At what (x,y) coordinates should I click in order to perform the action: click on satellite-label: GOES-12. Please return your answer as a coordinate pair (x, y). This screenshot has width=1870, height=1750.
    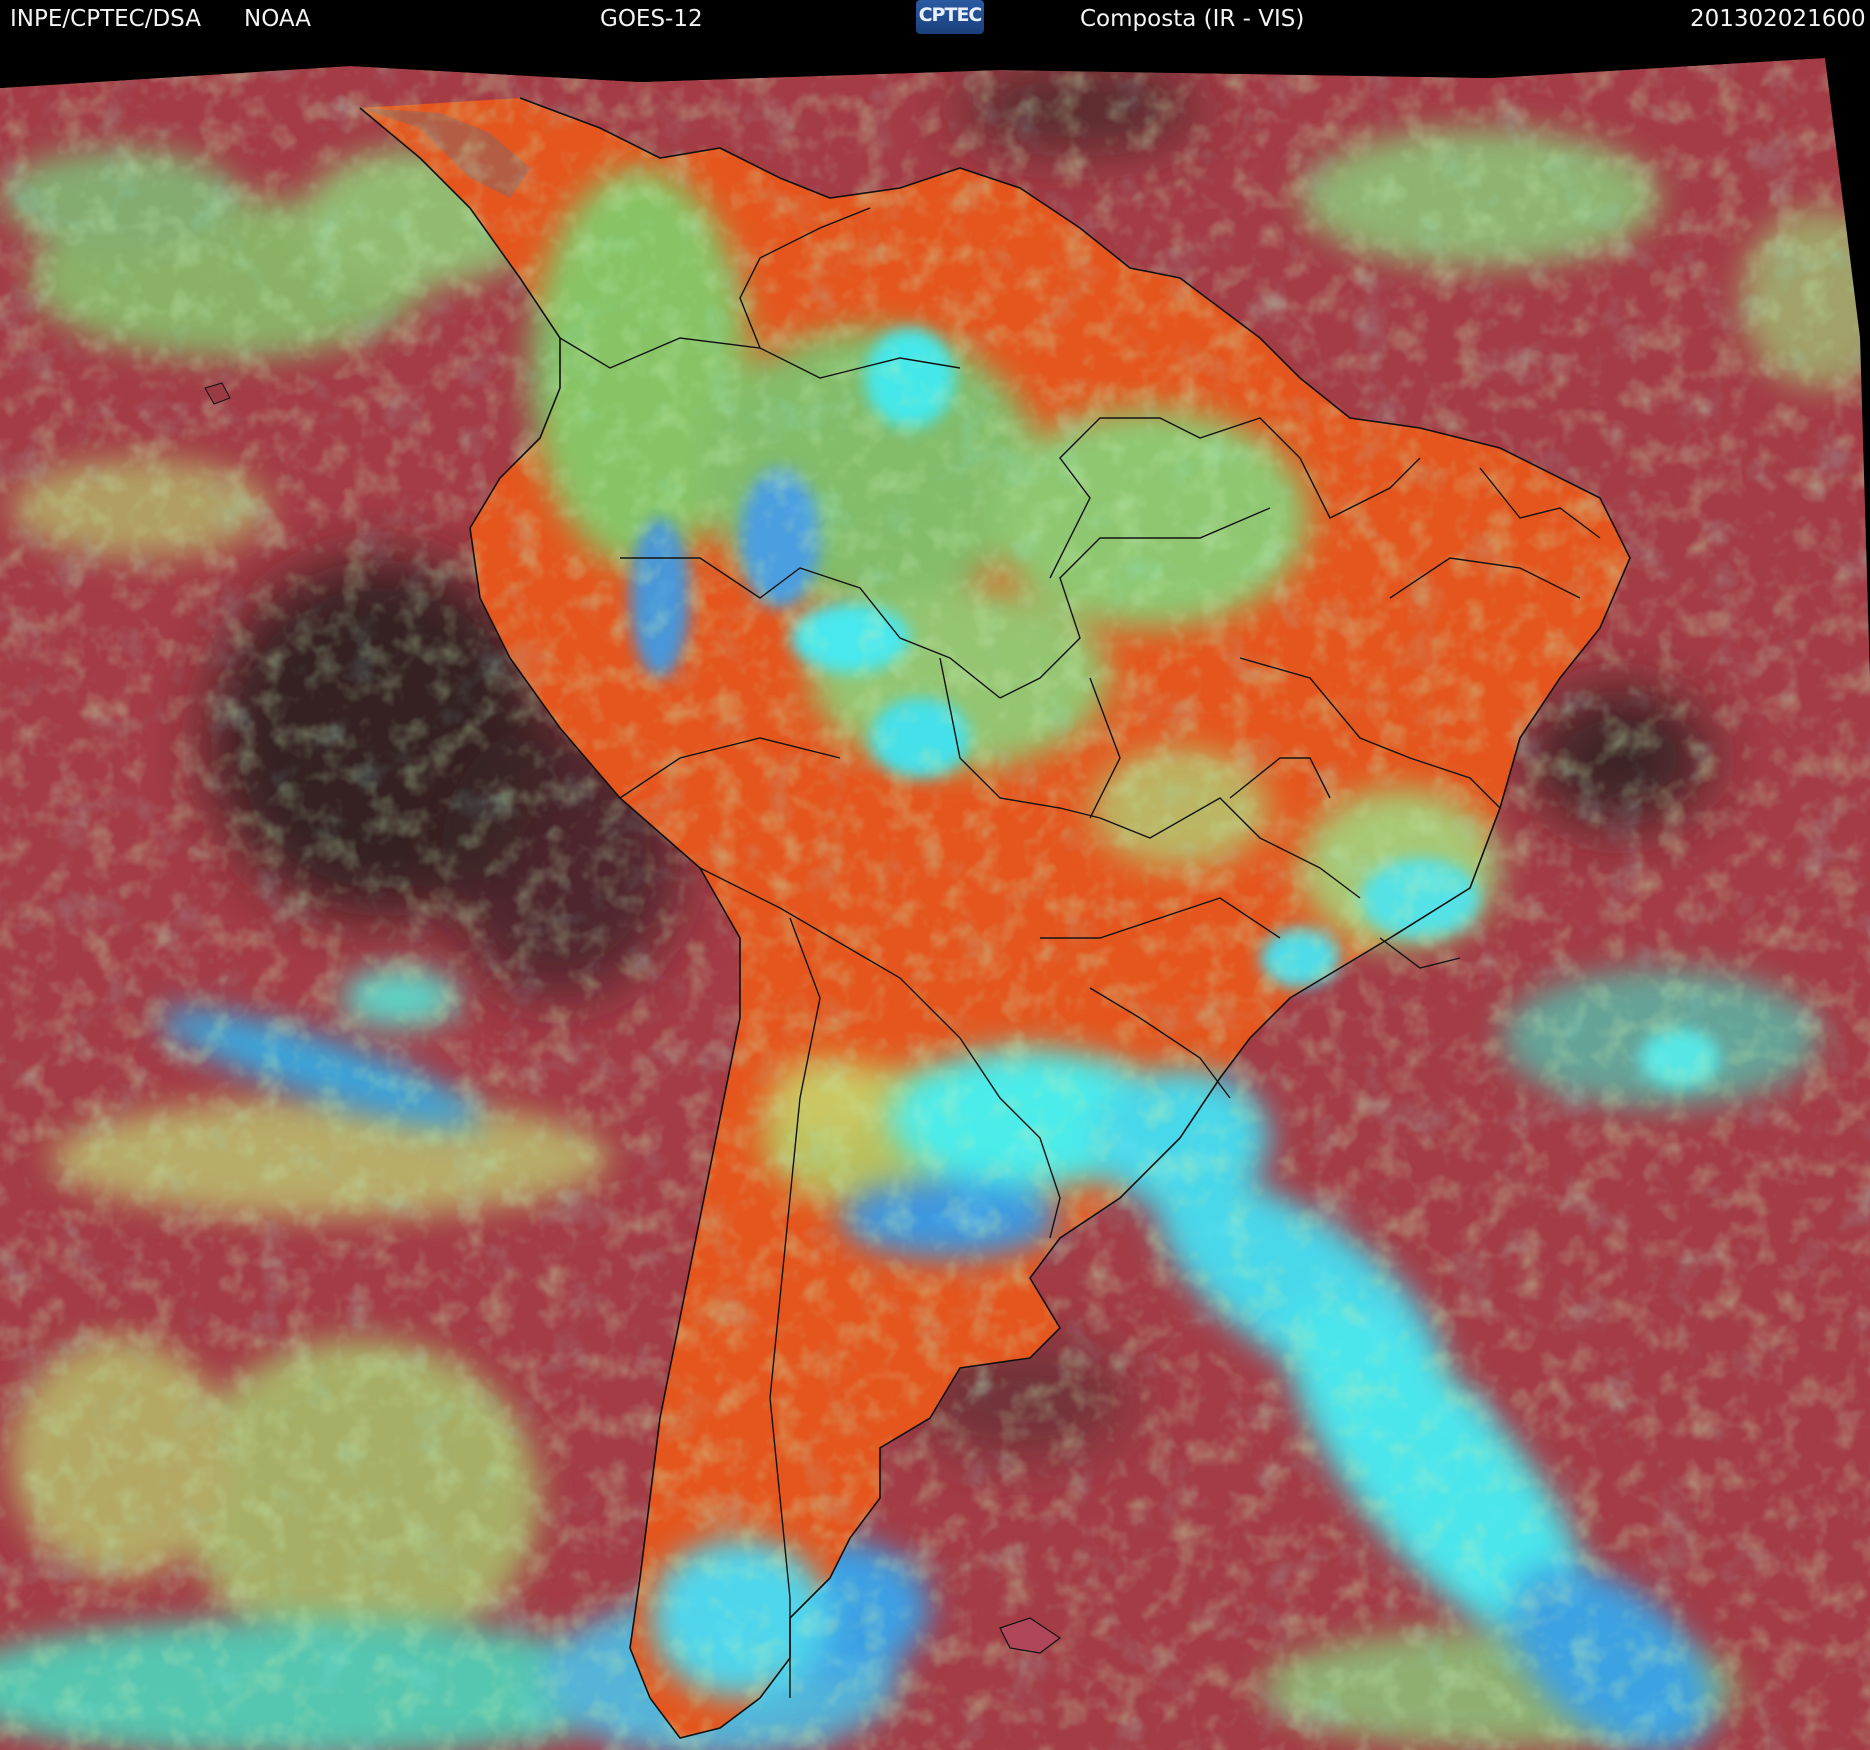
    Looking at the image, I should click on (651, 19).